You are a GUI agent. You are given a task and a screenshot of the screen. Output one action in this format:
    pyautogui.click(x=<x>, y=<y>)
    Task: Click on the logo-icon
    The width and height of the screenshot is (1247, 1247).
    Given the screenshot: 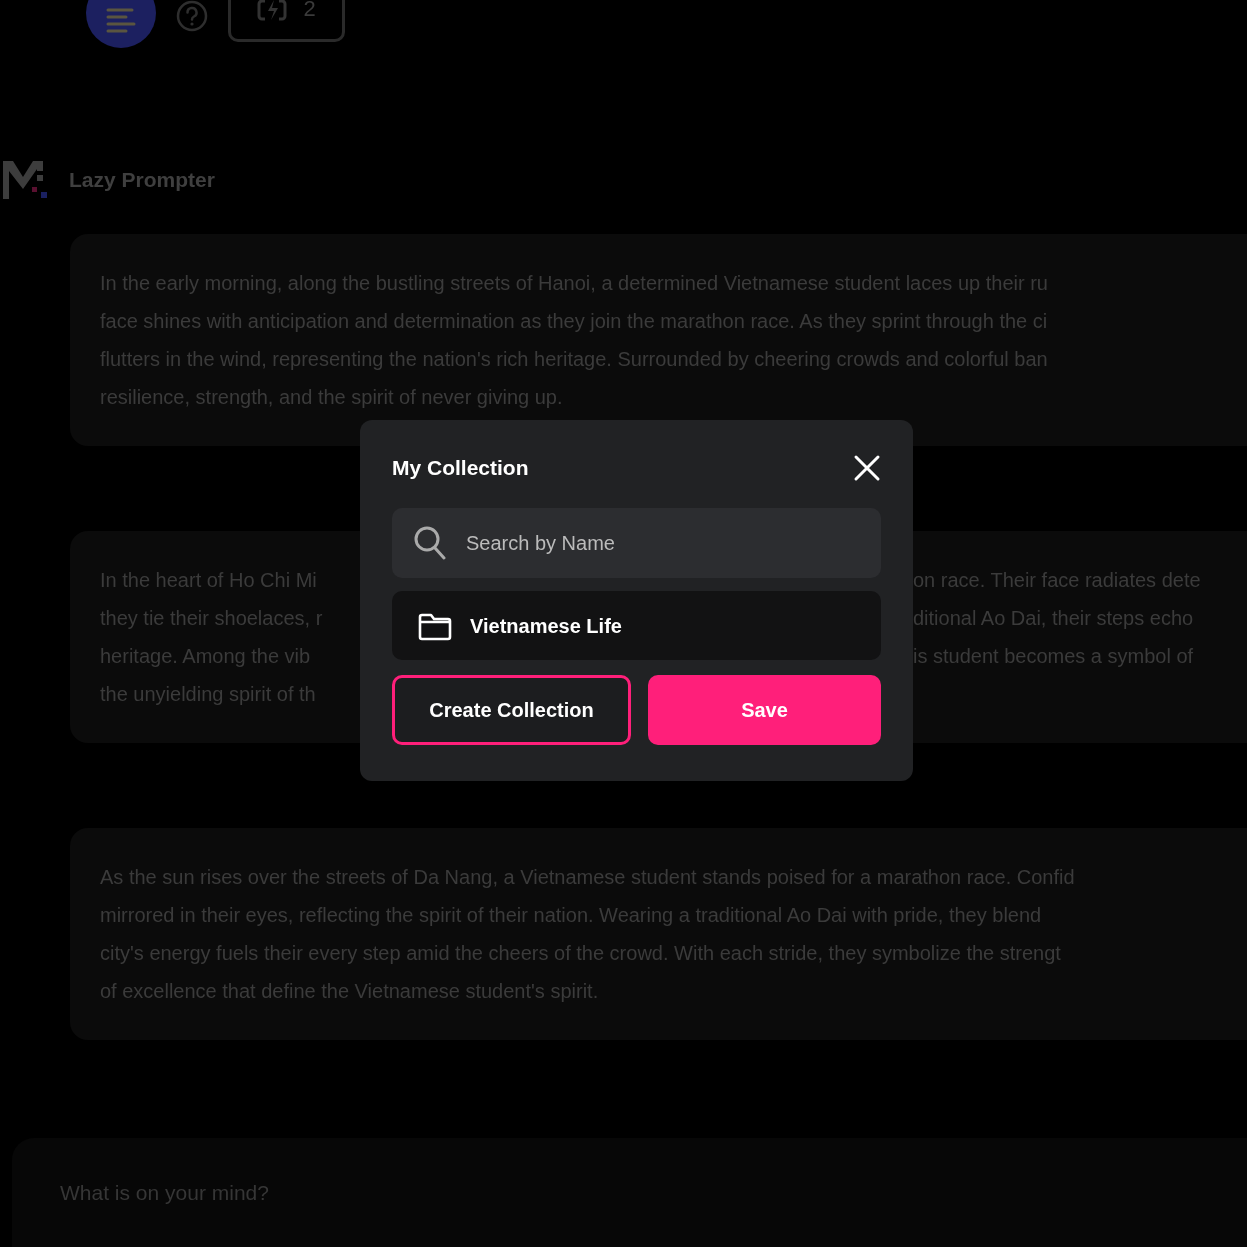 What is the action you would take?
    pyautogui.click(x=25, y=180)
    